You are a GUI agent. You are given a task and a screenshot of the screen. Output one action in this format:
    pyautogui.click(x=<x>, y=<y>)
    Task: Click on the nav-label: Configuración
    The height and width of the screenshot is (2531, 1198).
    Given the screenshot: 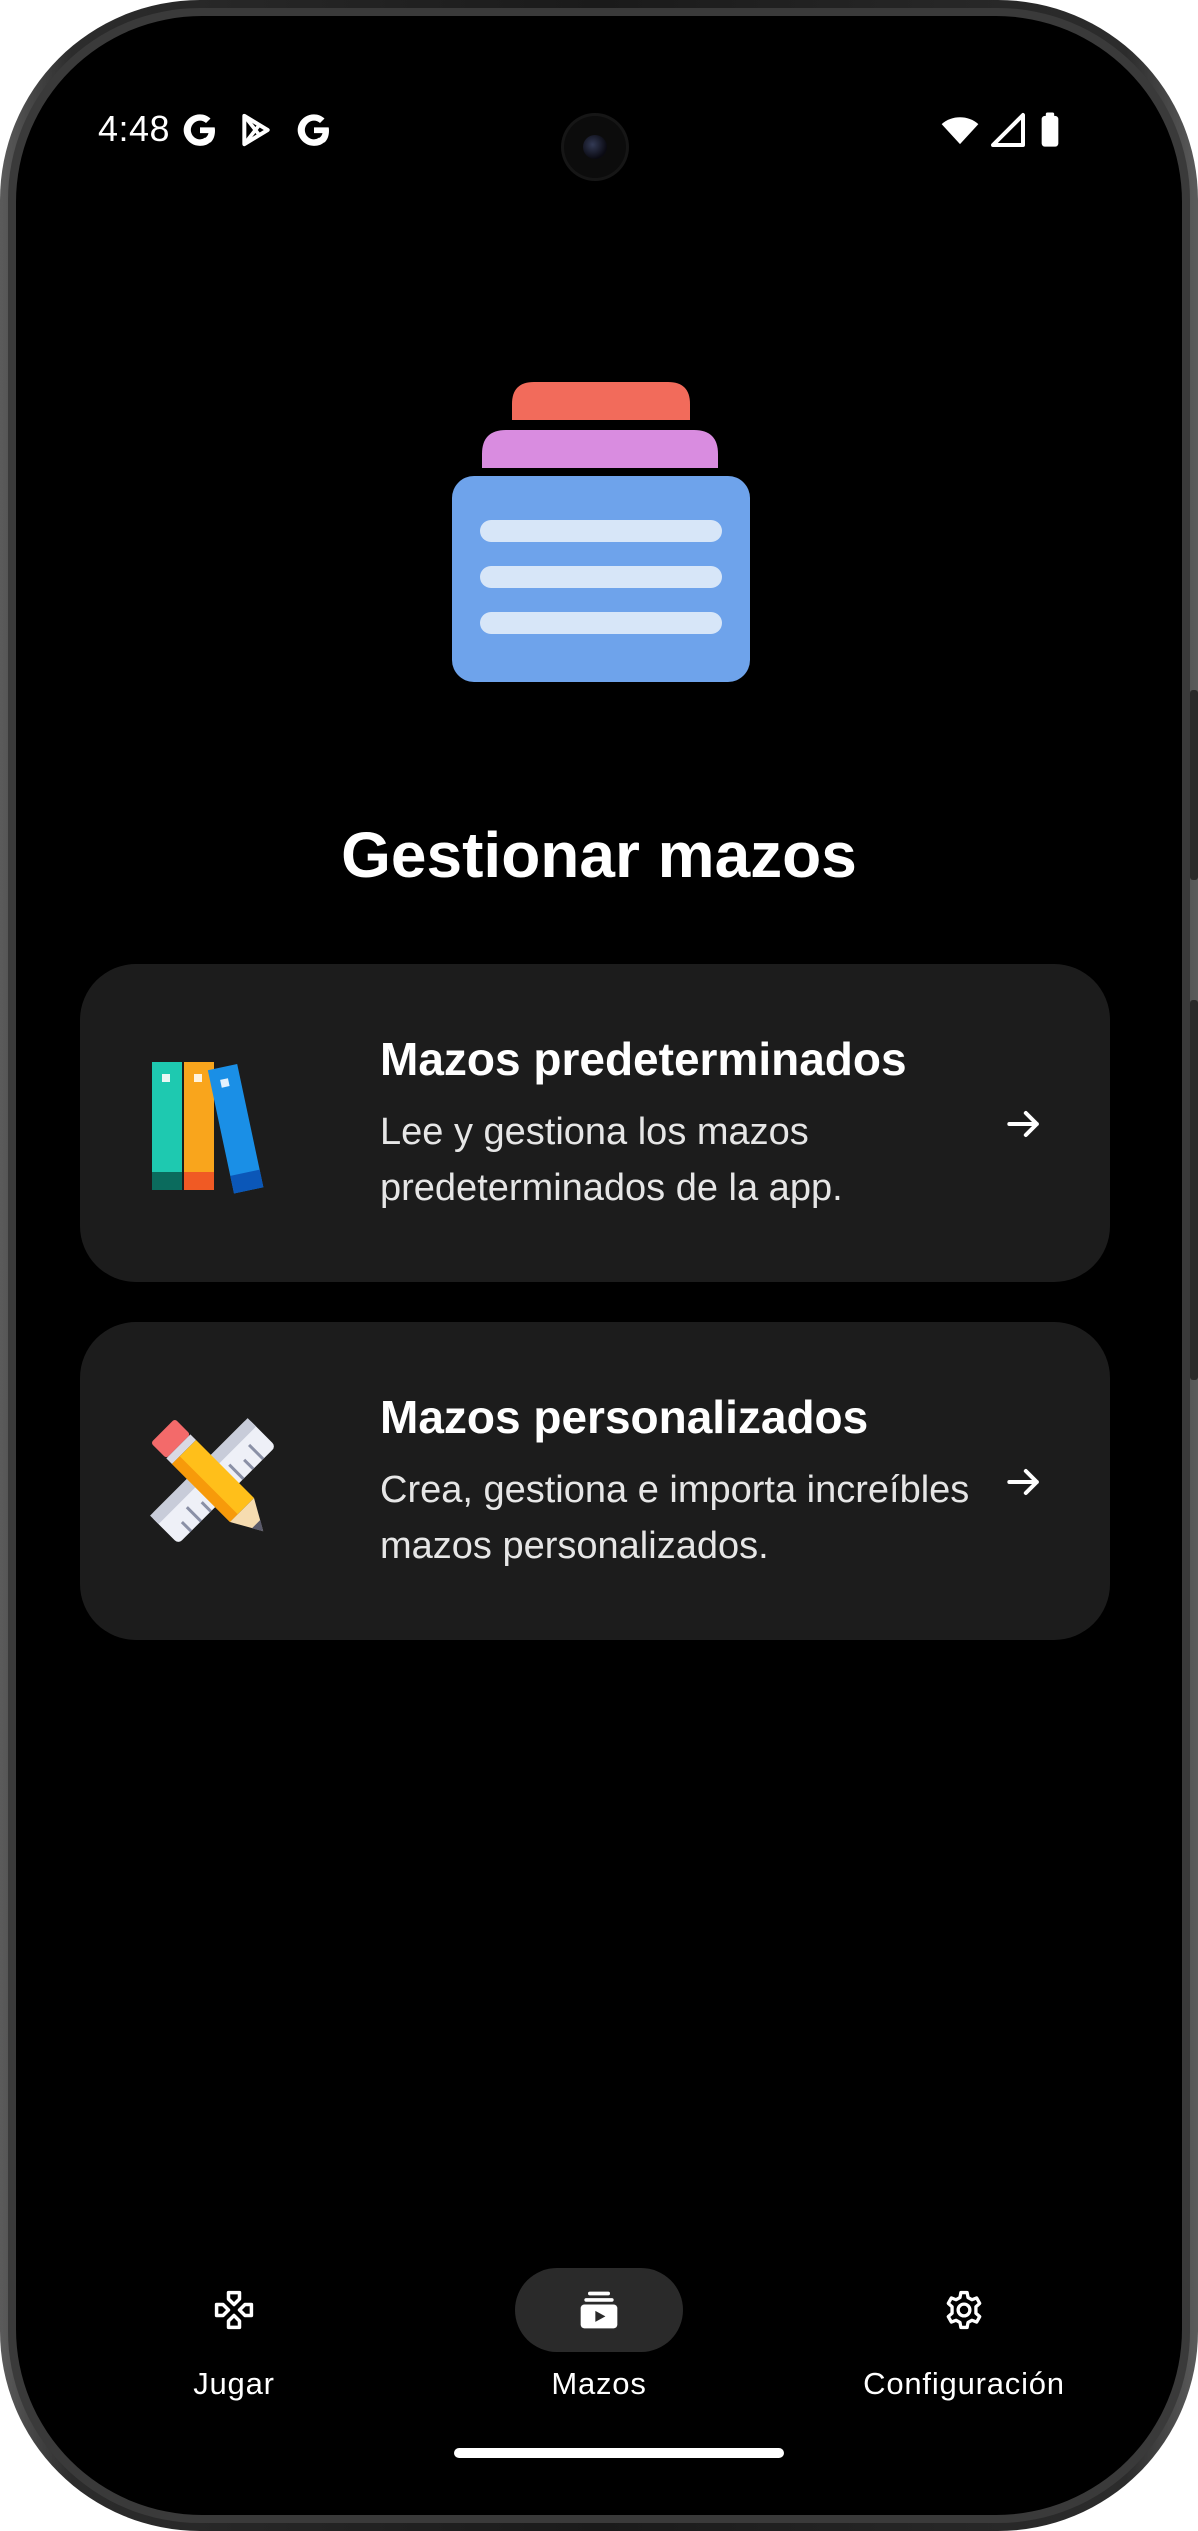 What is the action you would take?
    pyautogui.click(x=964, y=2383)
    